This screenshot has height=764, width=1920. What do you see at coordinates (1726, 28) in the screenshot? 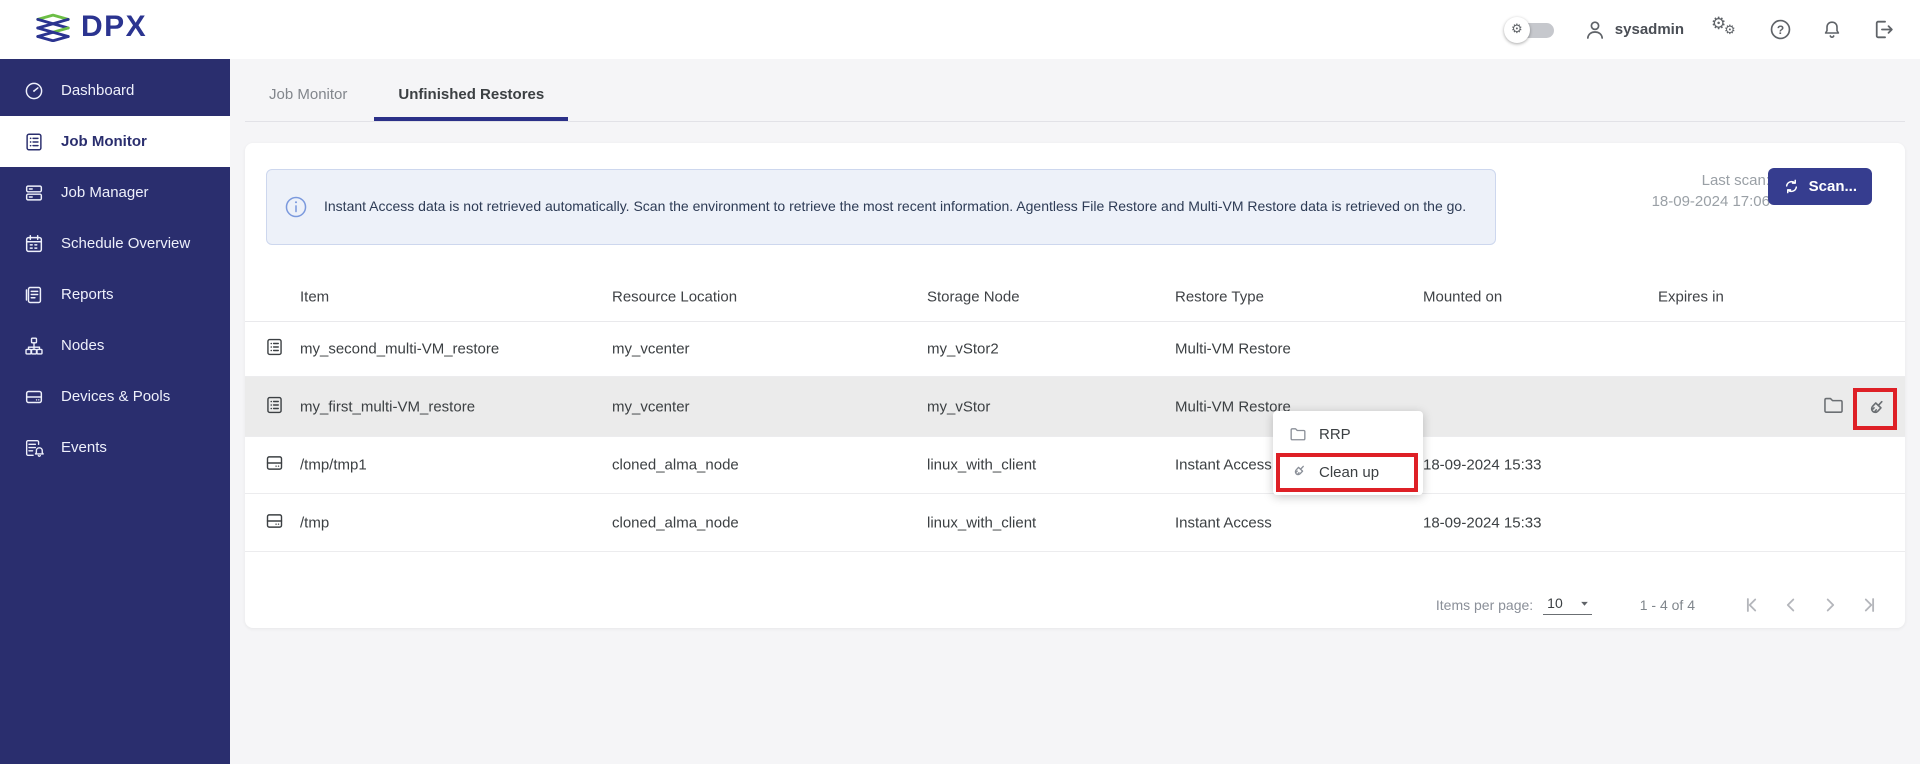
I see `system-settings-button: ⚙ ⚙` at bounding box center [1726, 28].